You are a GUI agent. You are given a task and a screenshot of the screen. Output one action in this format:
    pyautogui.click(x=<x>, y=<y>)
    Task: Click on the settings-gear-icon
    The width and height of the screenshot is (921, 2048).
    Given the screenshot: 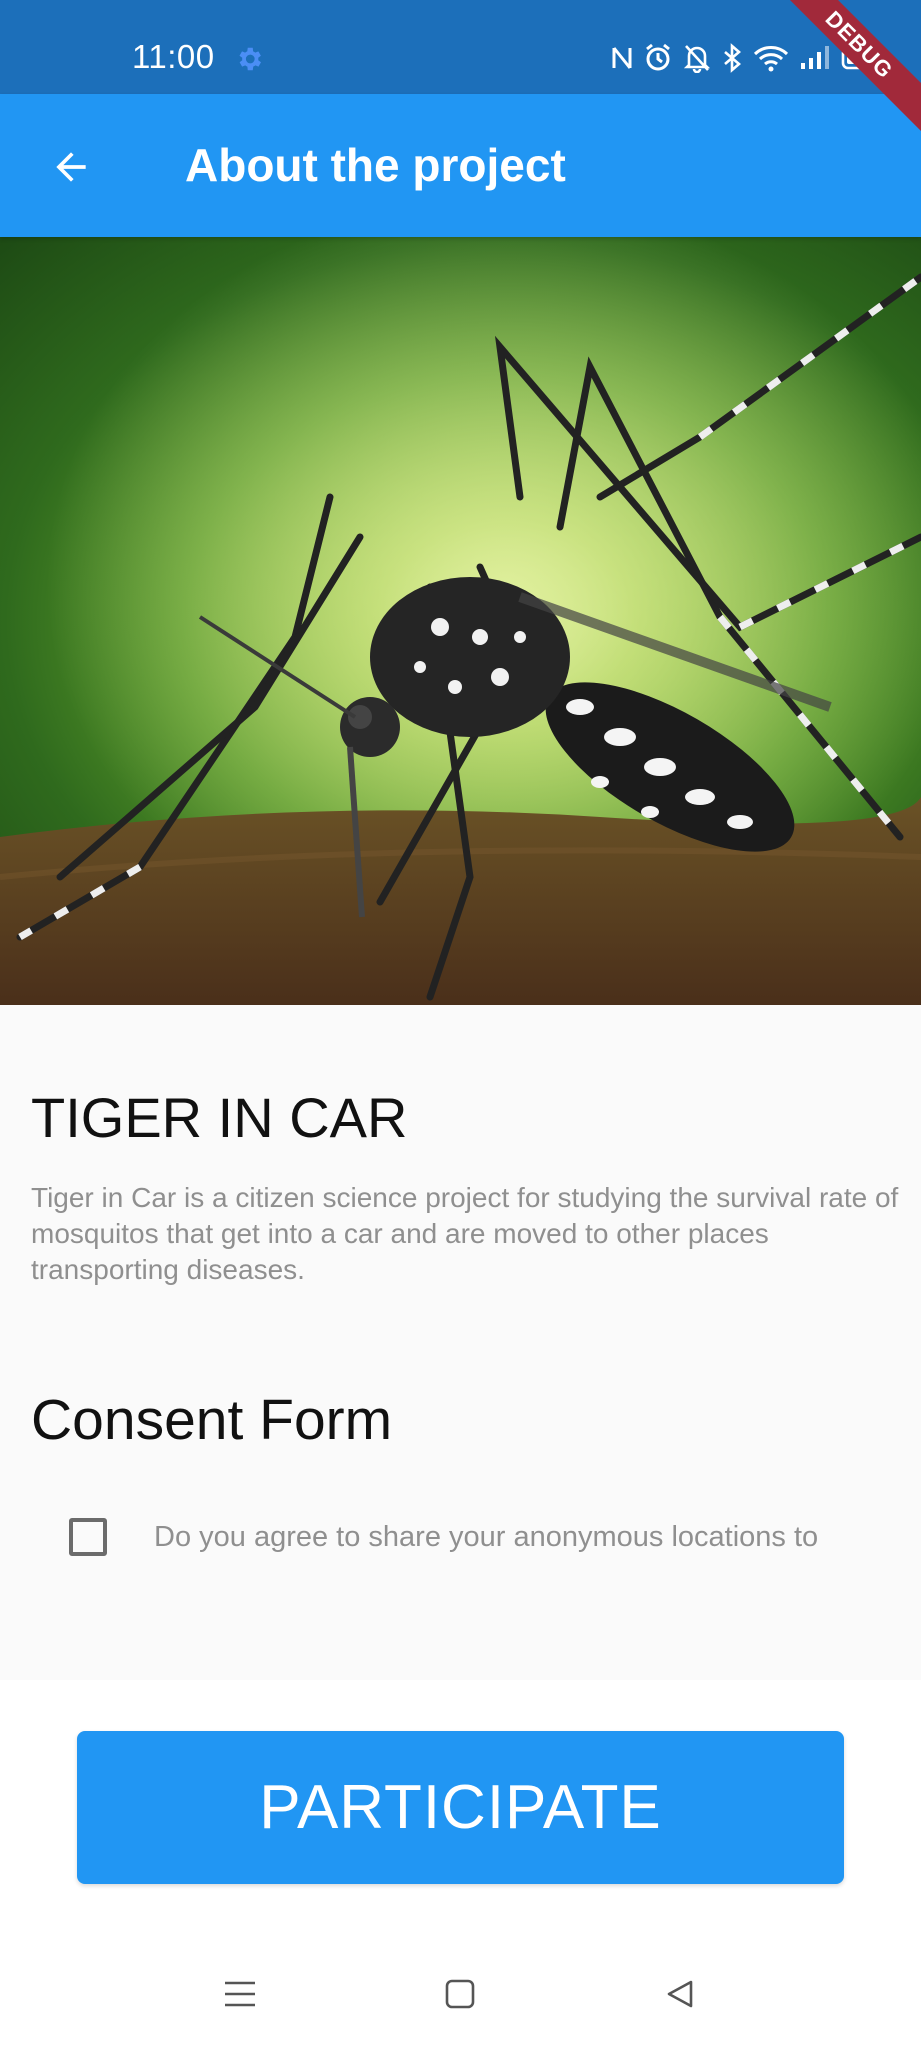 What is the action you would take?
    pyautogui.click(x=250, y=59)
    